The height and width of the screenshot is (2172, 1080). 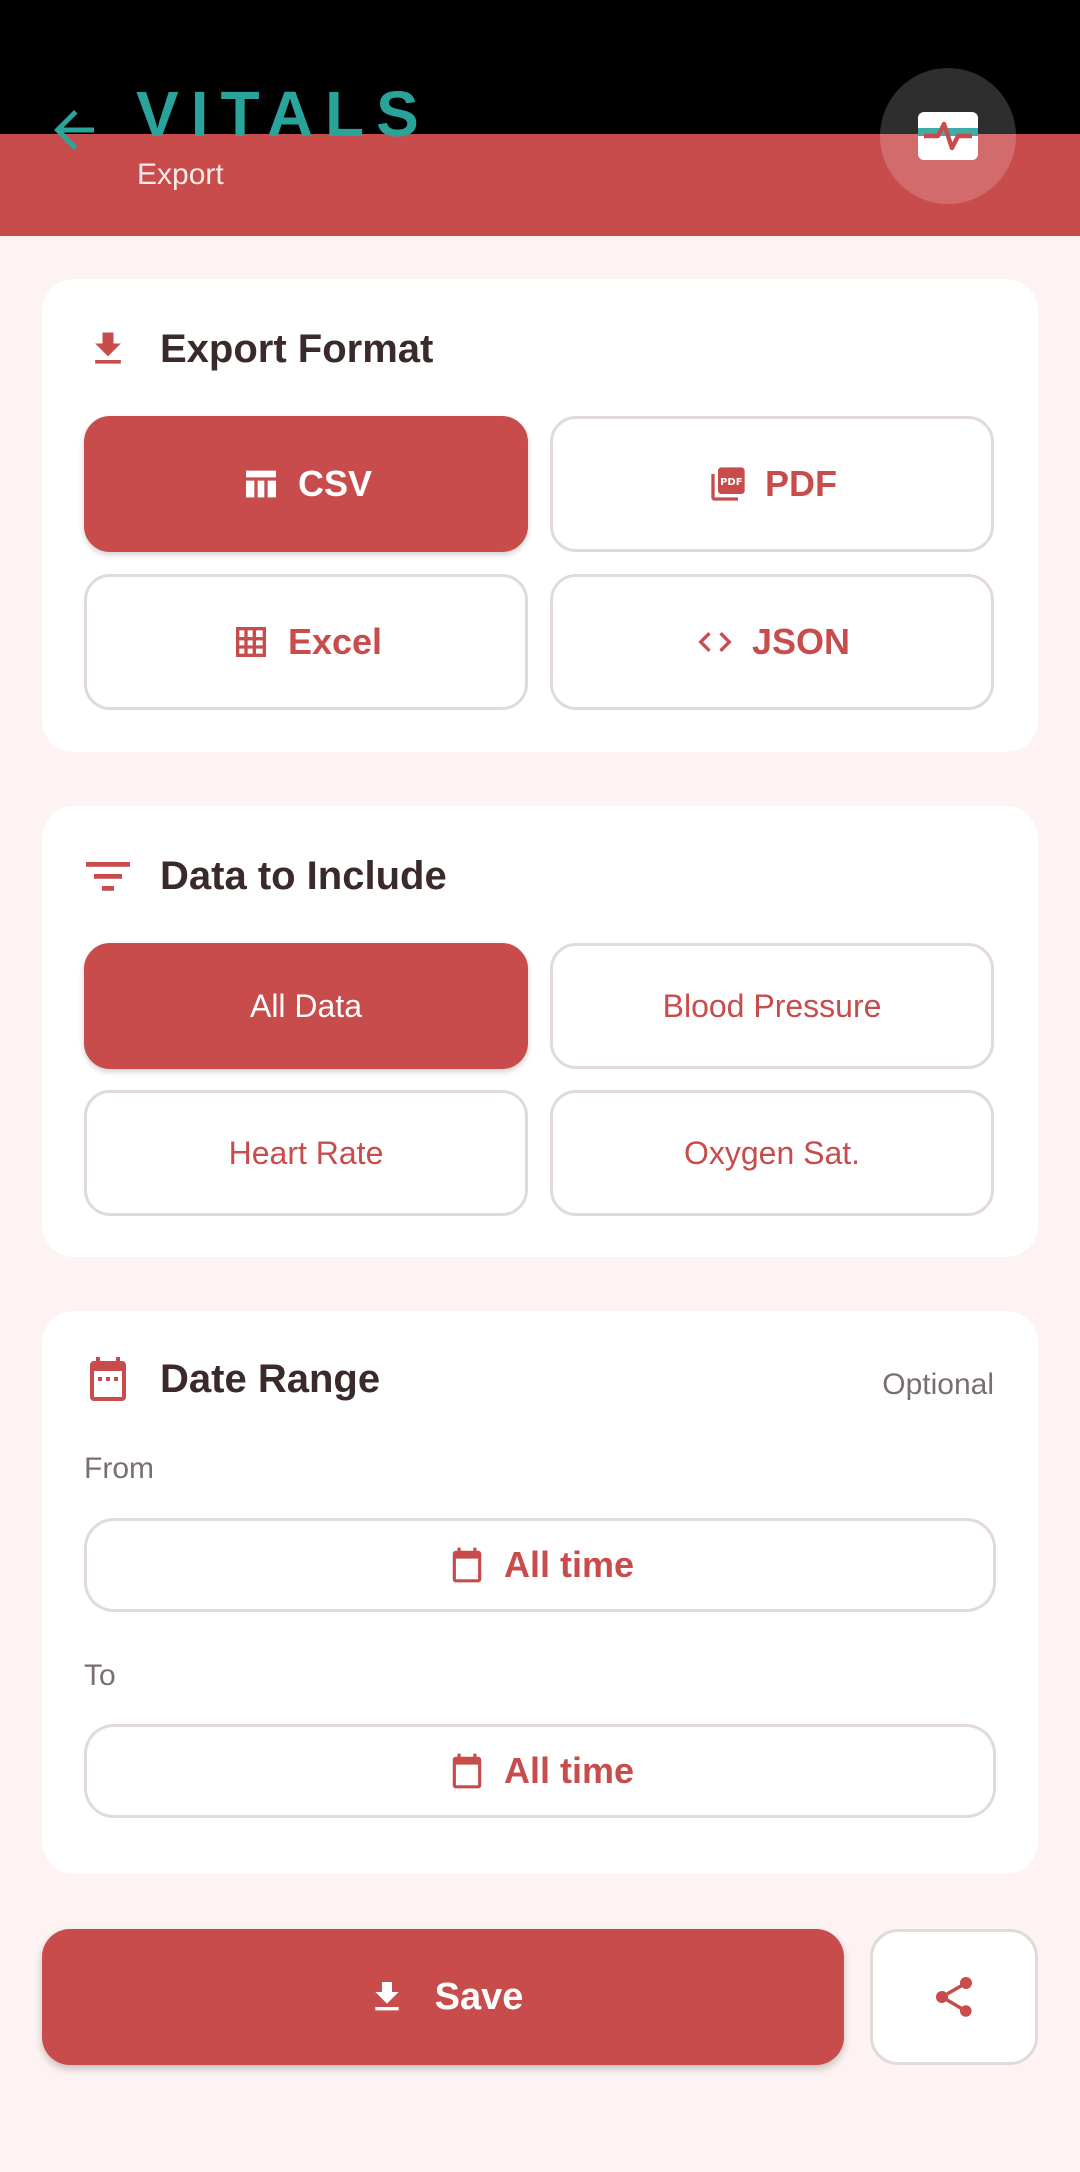 I want to click on data-option-label: Oxygen Sat., so click(x=772, y=1152).